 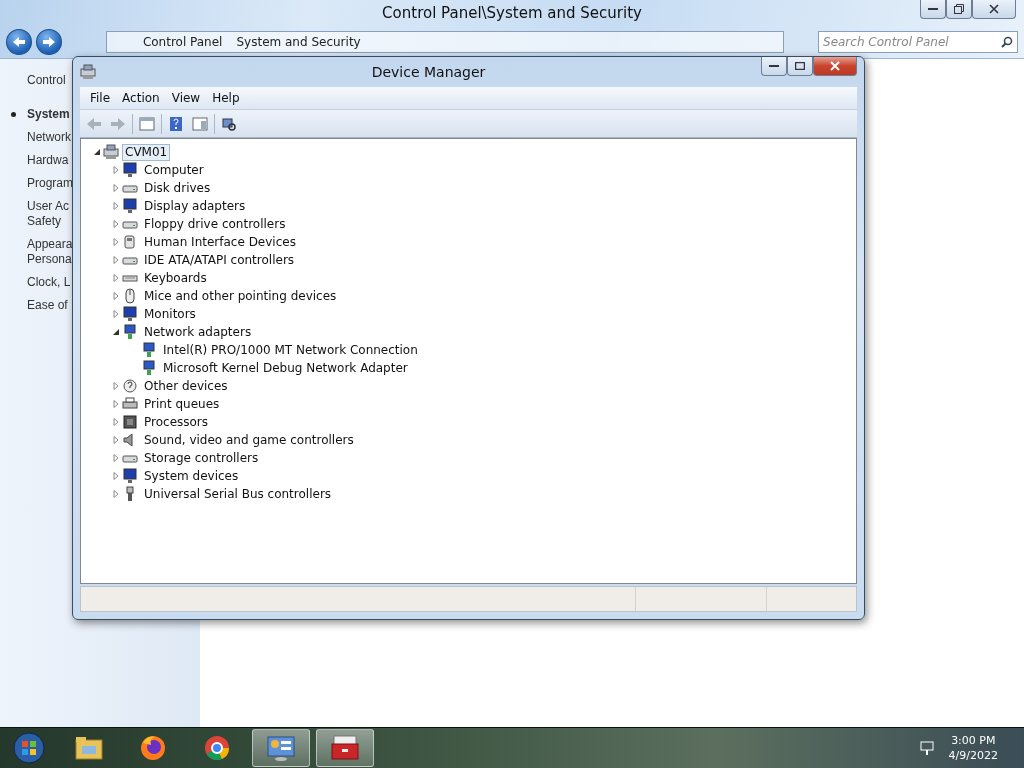 I want to click on tree-item: Display adapters, so click(x=195, y=206).